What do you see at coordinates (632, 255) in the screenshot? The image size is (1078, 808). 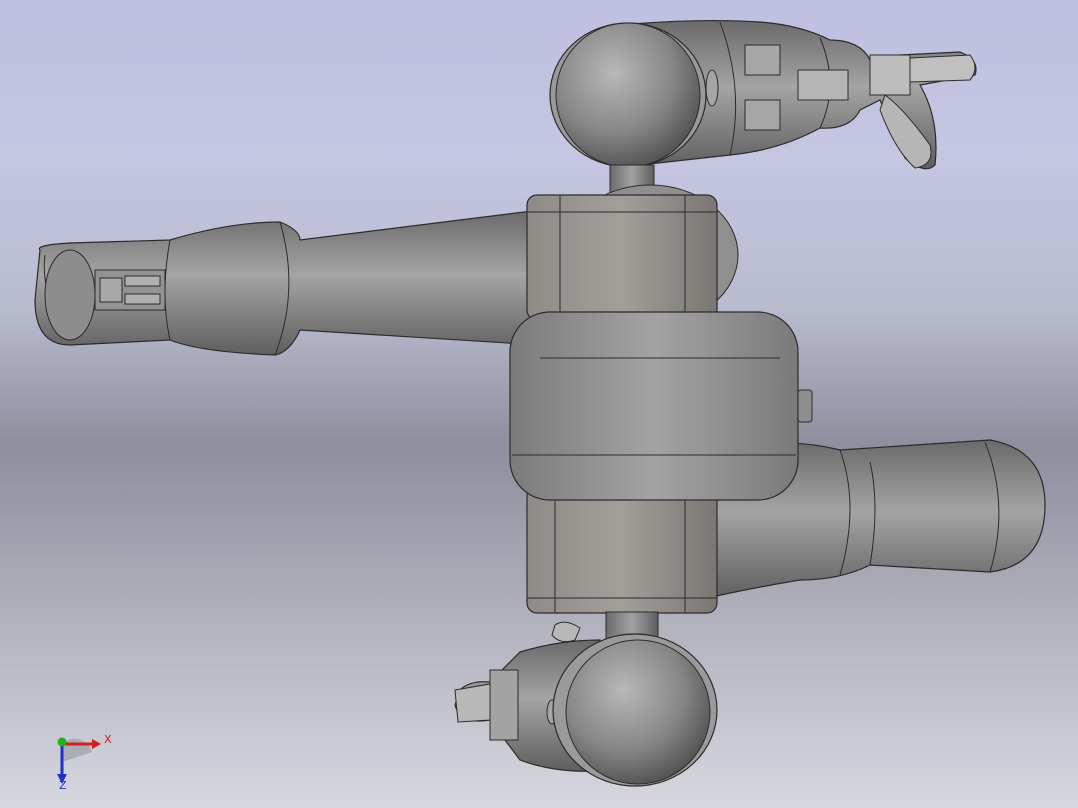 I see `torso-upper-block` at bounding box center [632, 255].